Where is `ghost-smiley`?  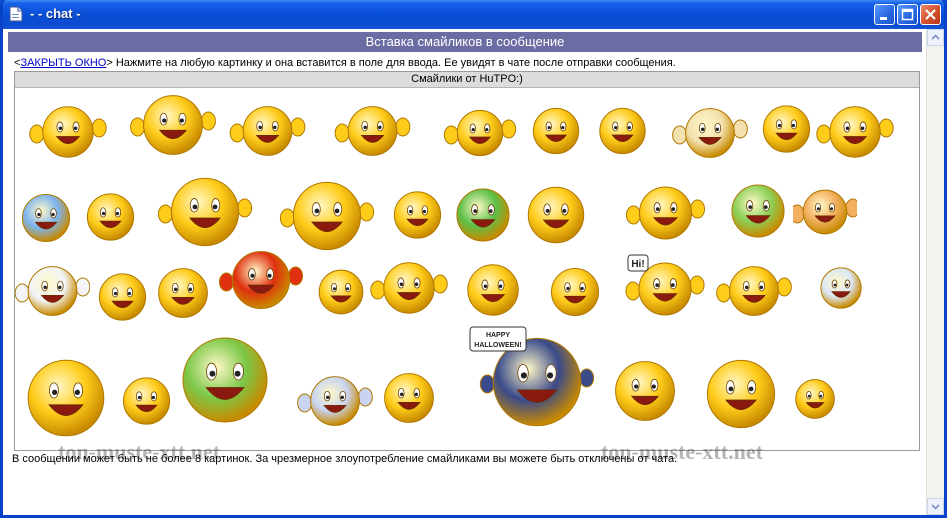
ghost-smiley is located at coordinates (52, 289).